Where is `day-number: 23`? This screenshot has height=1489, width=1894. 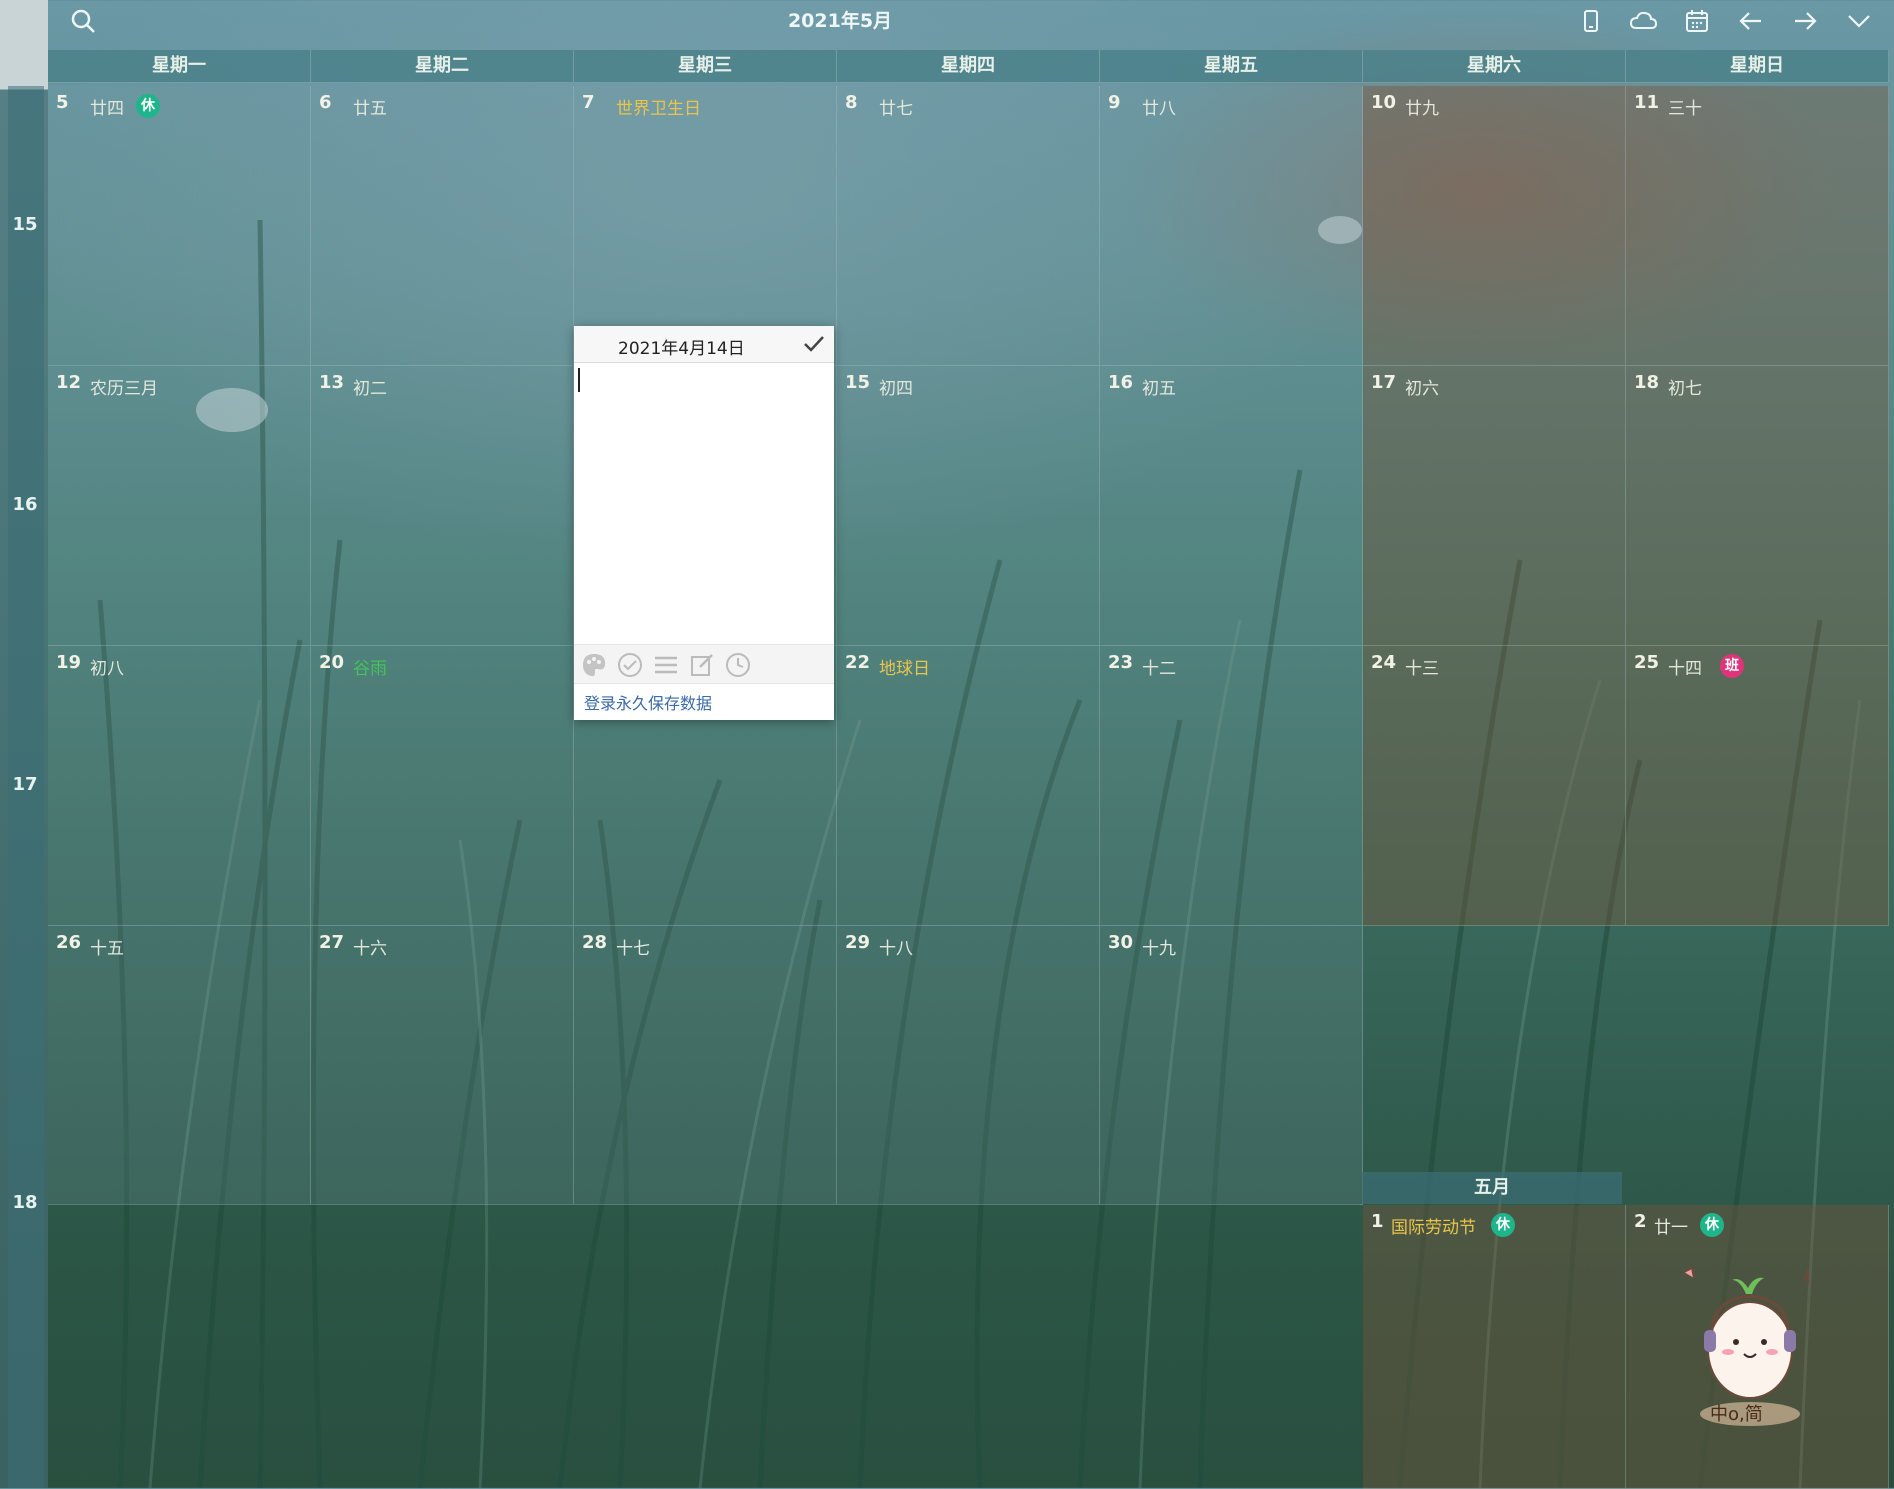 day-number: 23 is located at coordinates (1121, 662).